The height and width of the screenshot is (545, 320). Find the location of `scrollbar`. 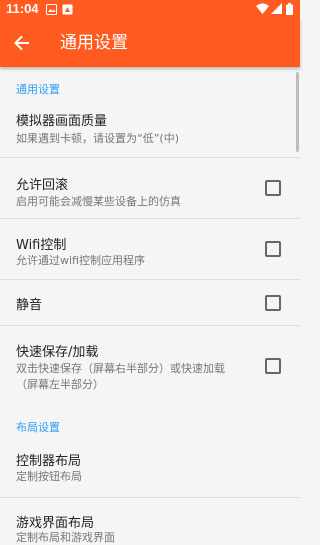

scrollbar is located at coordinates (297, 112).